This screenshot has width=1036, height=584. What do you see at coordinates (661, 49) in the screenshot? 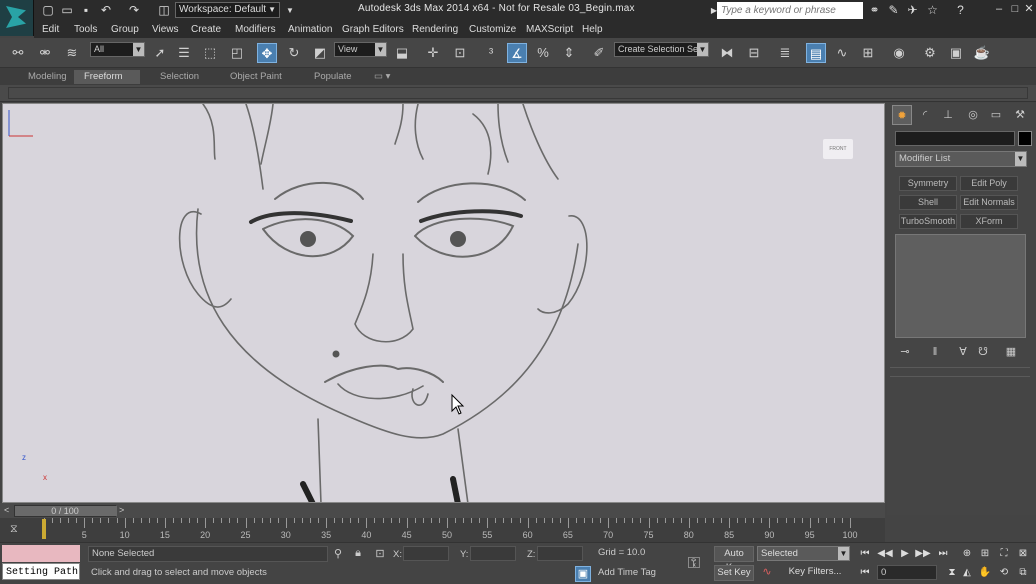
I see `named-selection-sets-dropdown: Create Selection Se ▼` at bounding box center [661, 49].